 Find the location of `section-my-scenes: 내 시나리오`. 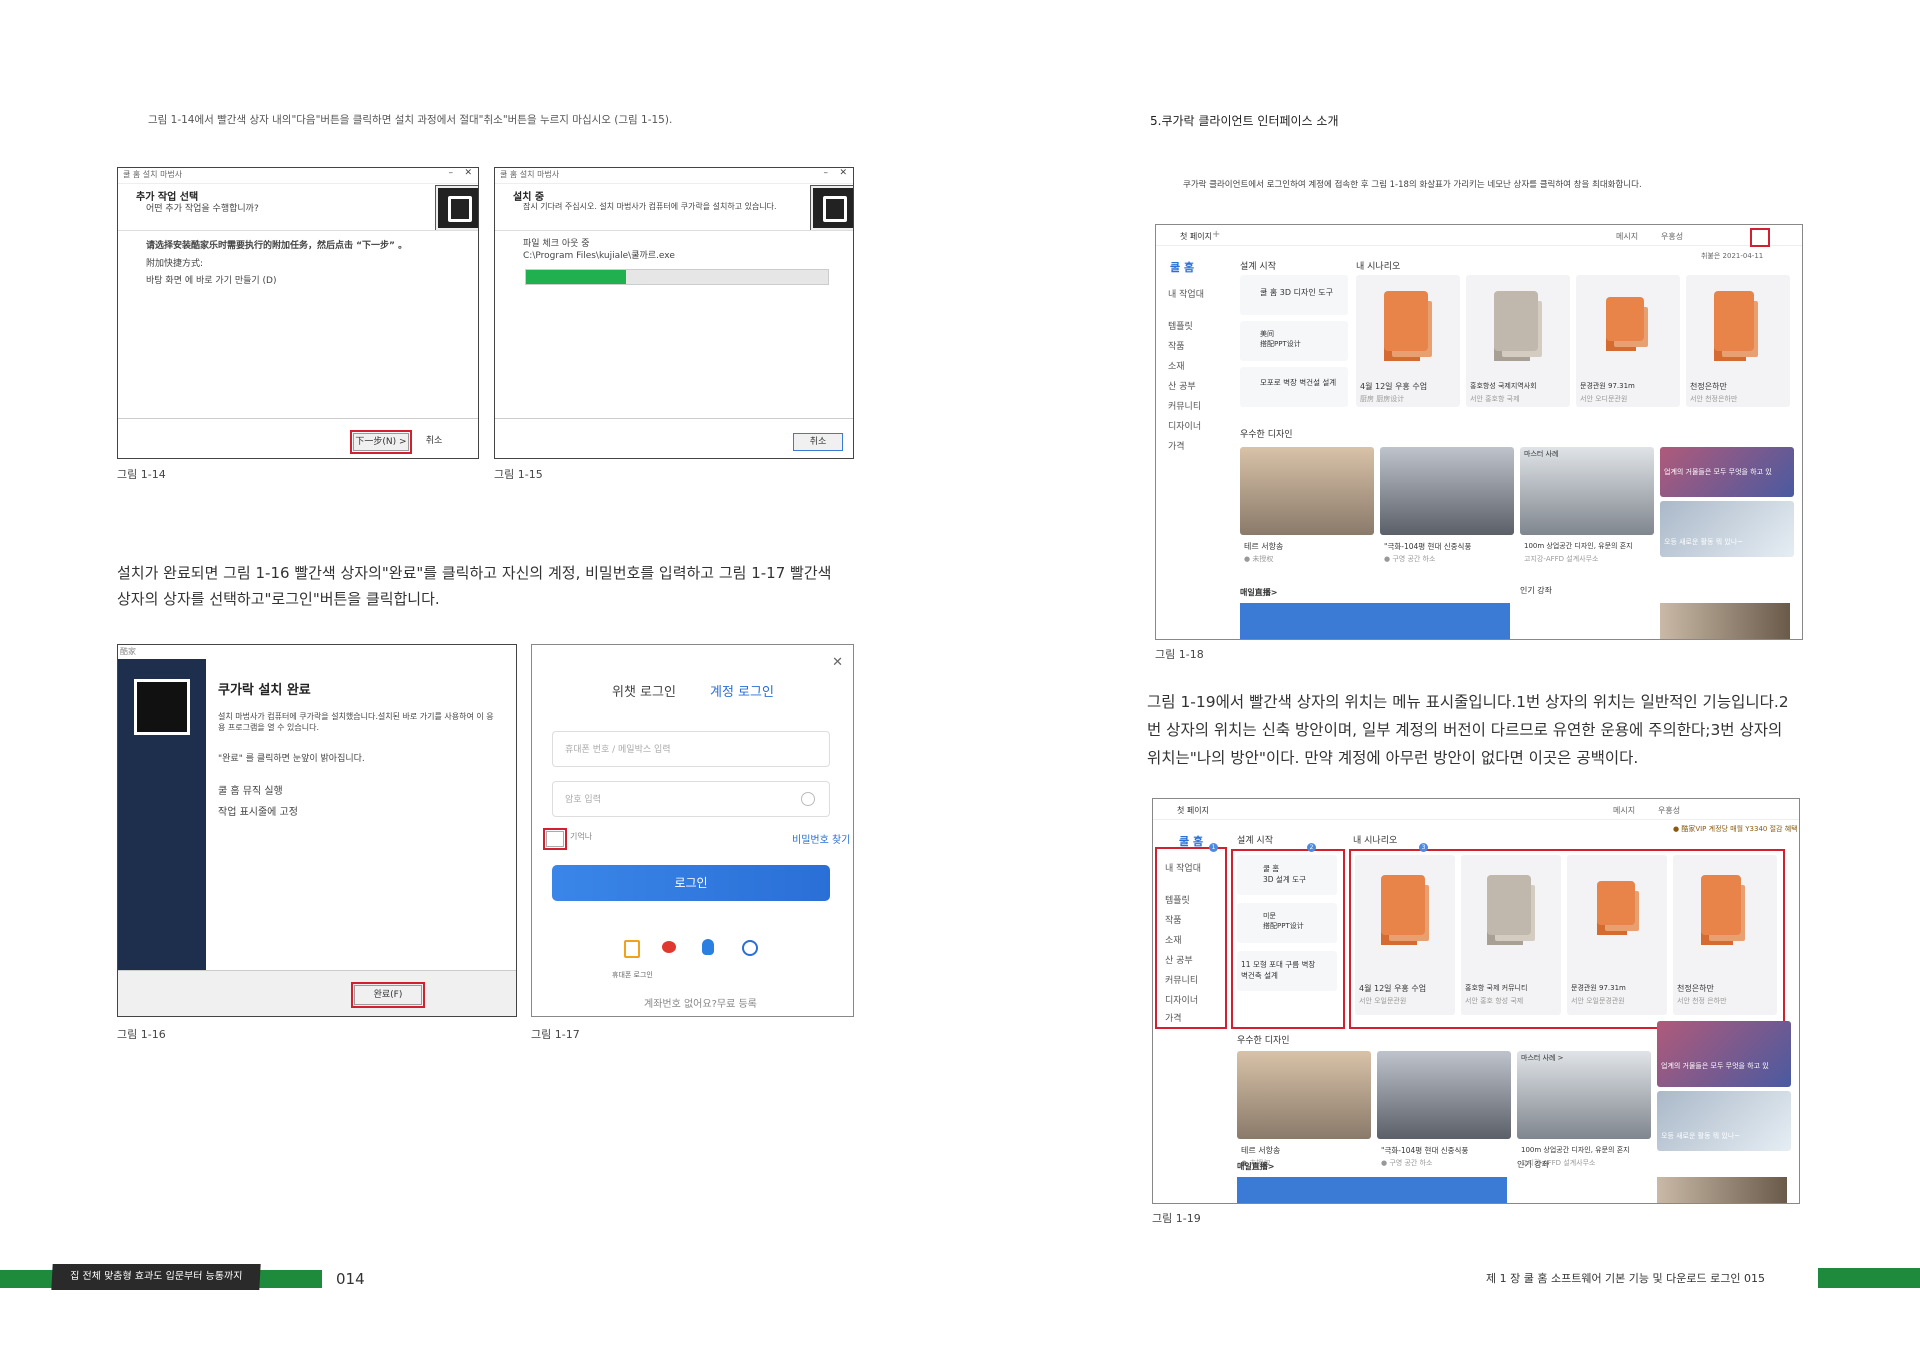

section-my-scenes: 내 시나리오 is located at coordinates (1378, 267).